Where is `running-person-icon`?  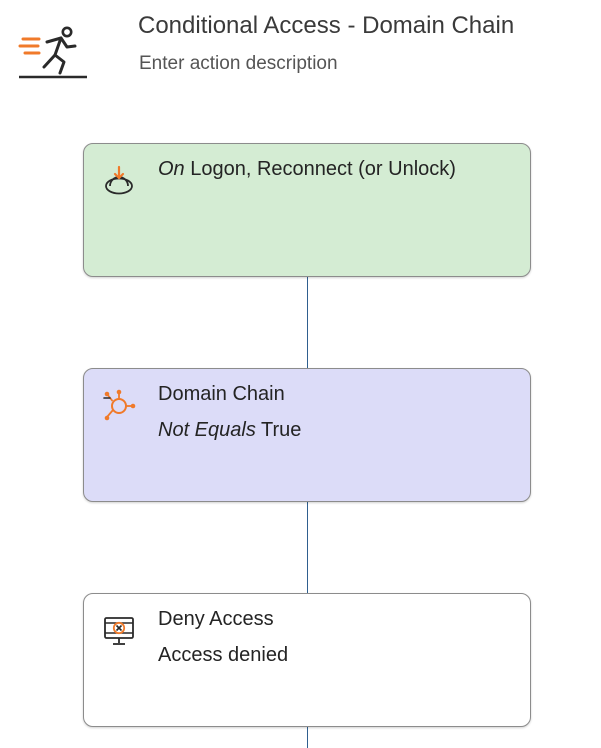 running-person-icon is located at coordinates (52, 52).